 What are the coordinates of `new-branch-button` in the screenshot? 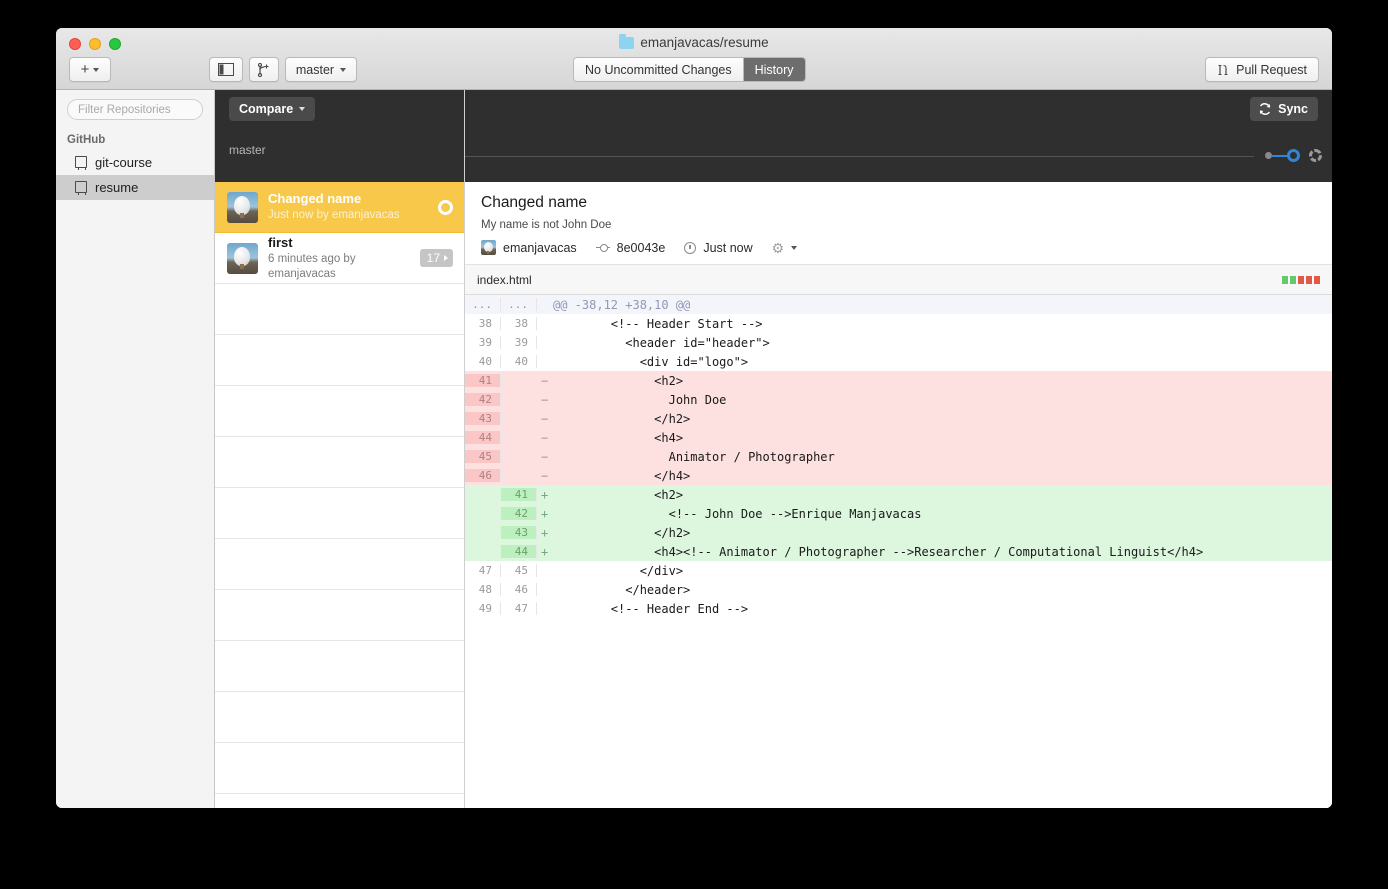 It's located at (264, 69).